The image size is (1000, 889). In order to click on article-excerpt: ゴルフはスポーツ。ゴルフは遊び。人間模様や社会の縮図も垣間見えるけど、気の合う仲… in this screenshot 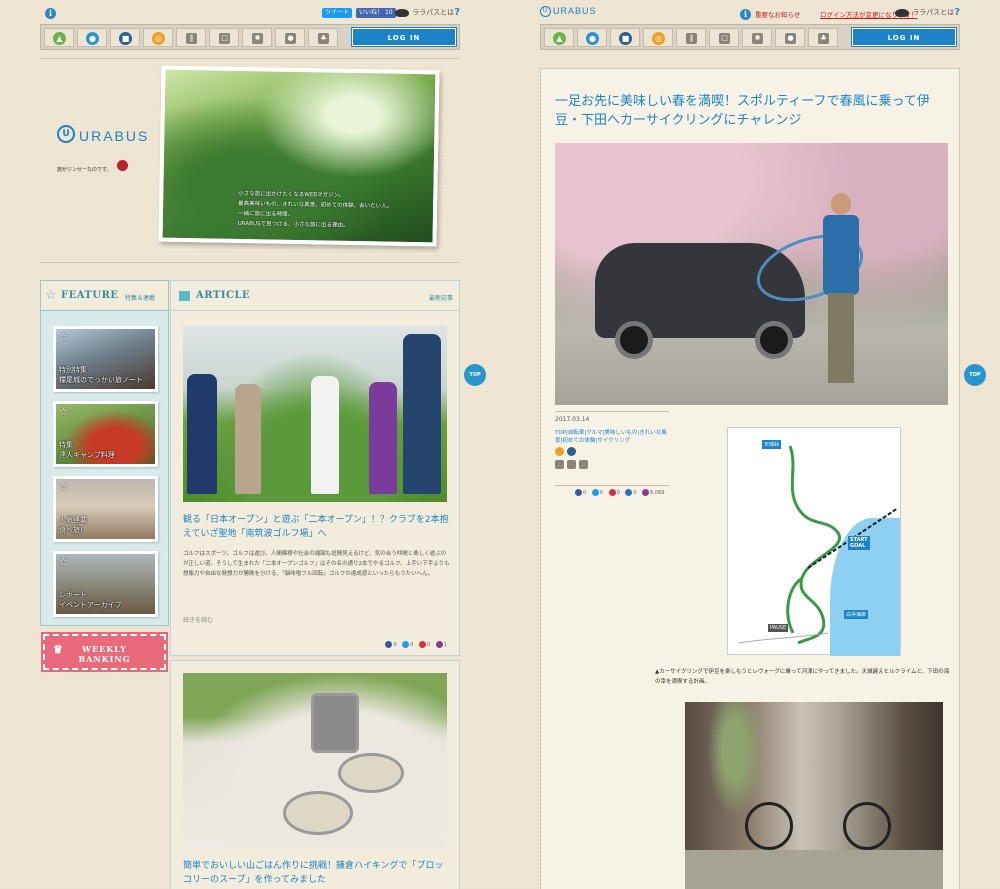, I will do `click(316, 564)`.